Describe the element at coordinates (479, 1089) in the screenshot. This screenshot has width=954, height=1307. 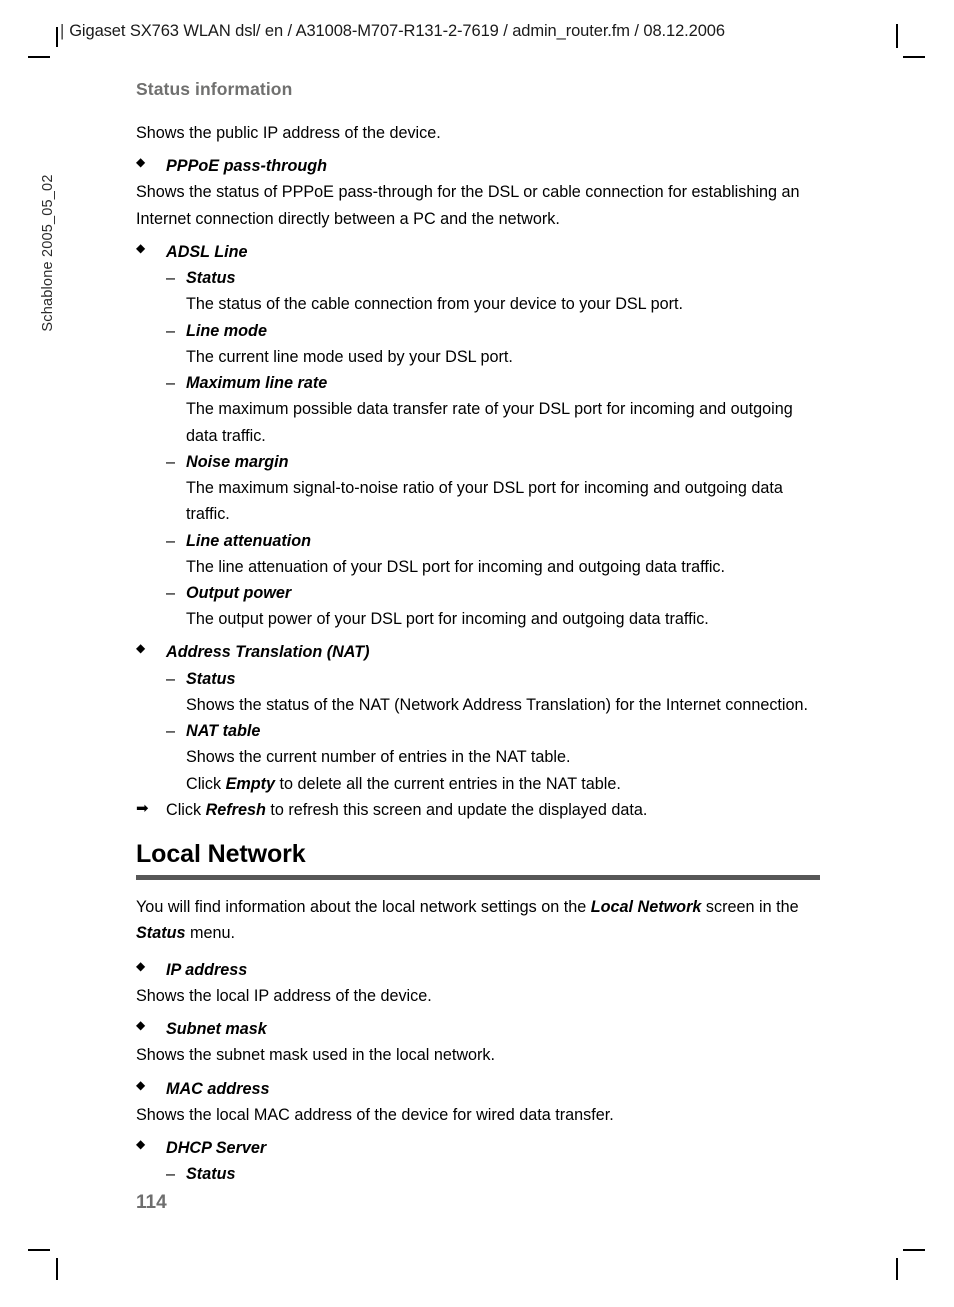
I see `bullet-item-mac-address: ◆ MAC address` at that location.